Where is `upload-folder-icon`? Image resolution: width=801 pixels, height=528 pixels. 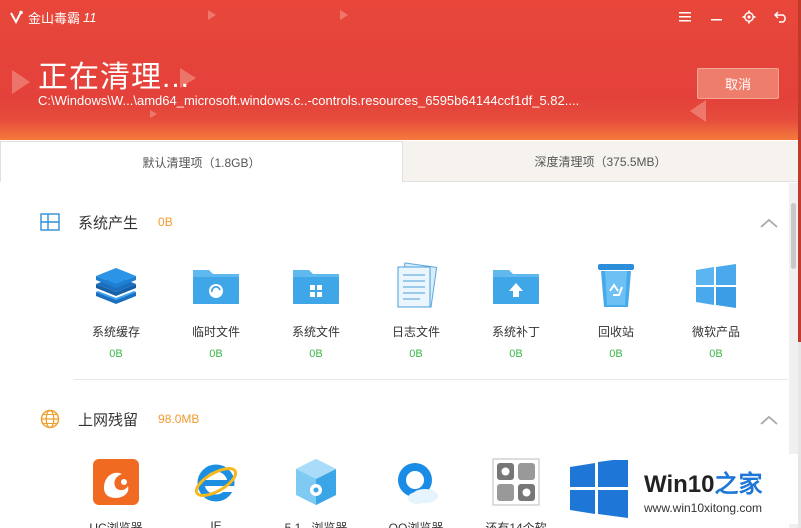 upload-folder-icon is located at coordinates (516, 287).